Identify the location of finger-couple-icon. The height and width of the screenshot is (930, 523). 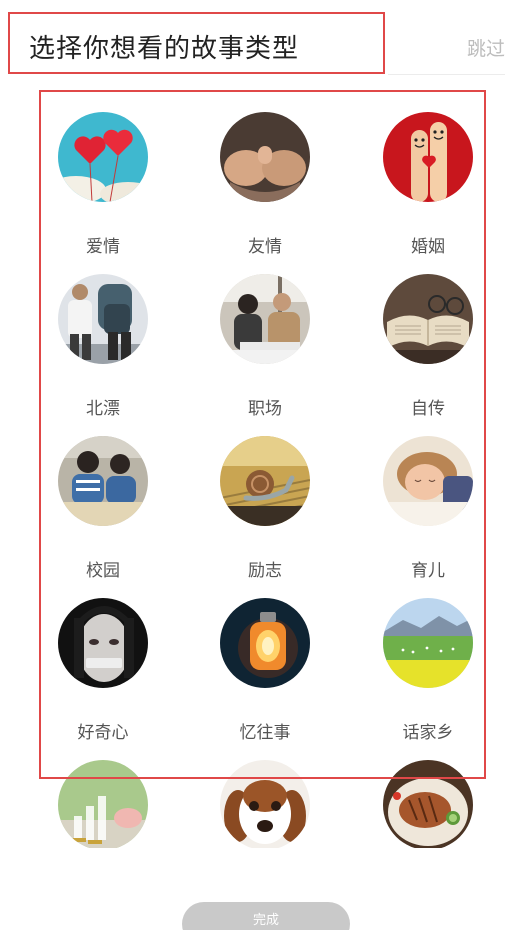
(428, 157).